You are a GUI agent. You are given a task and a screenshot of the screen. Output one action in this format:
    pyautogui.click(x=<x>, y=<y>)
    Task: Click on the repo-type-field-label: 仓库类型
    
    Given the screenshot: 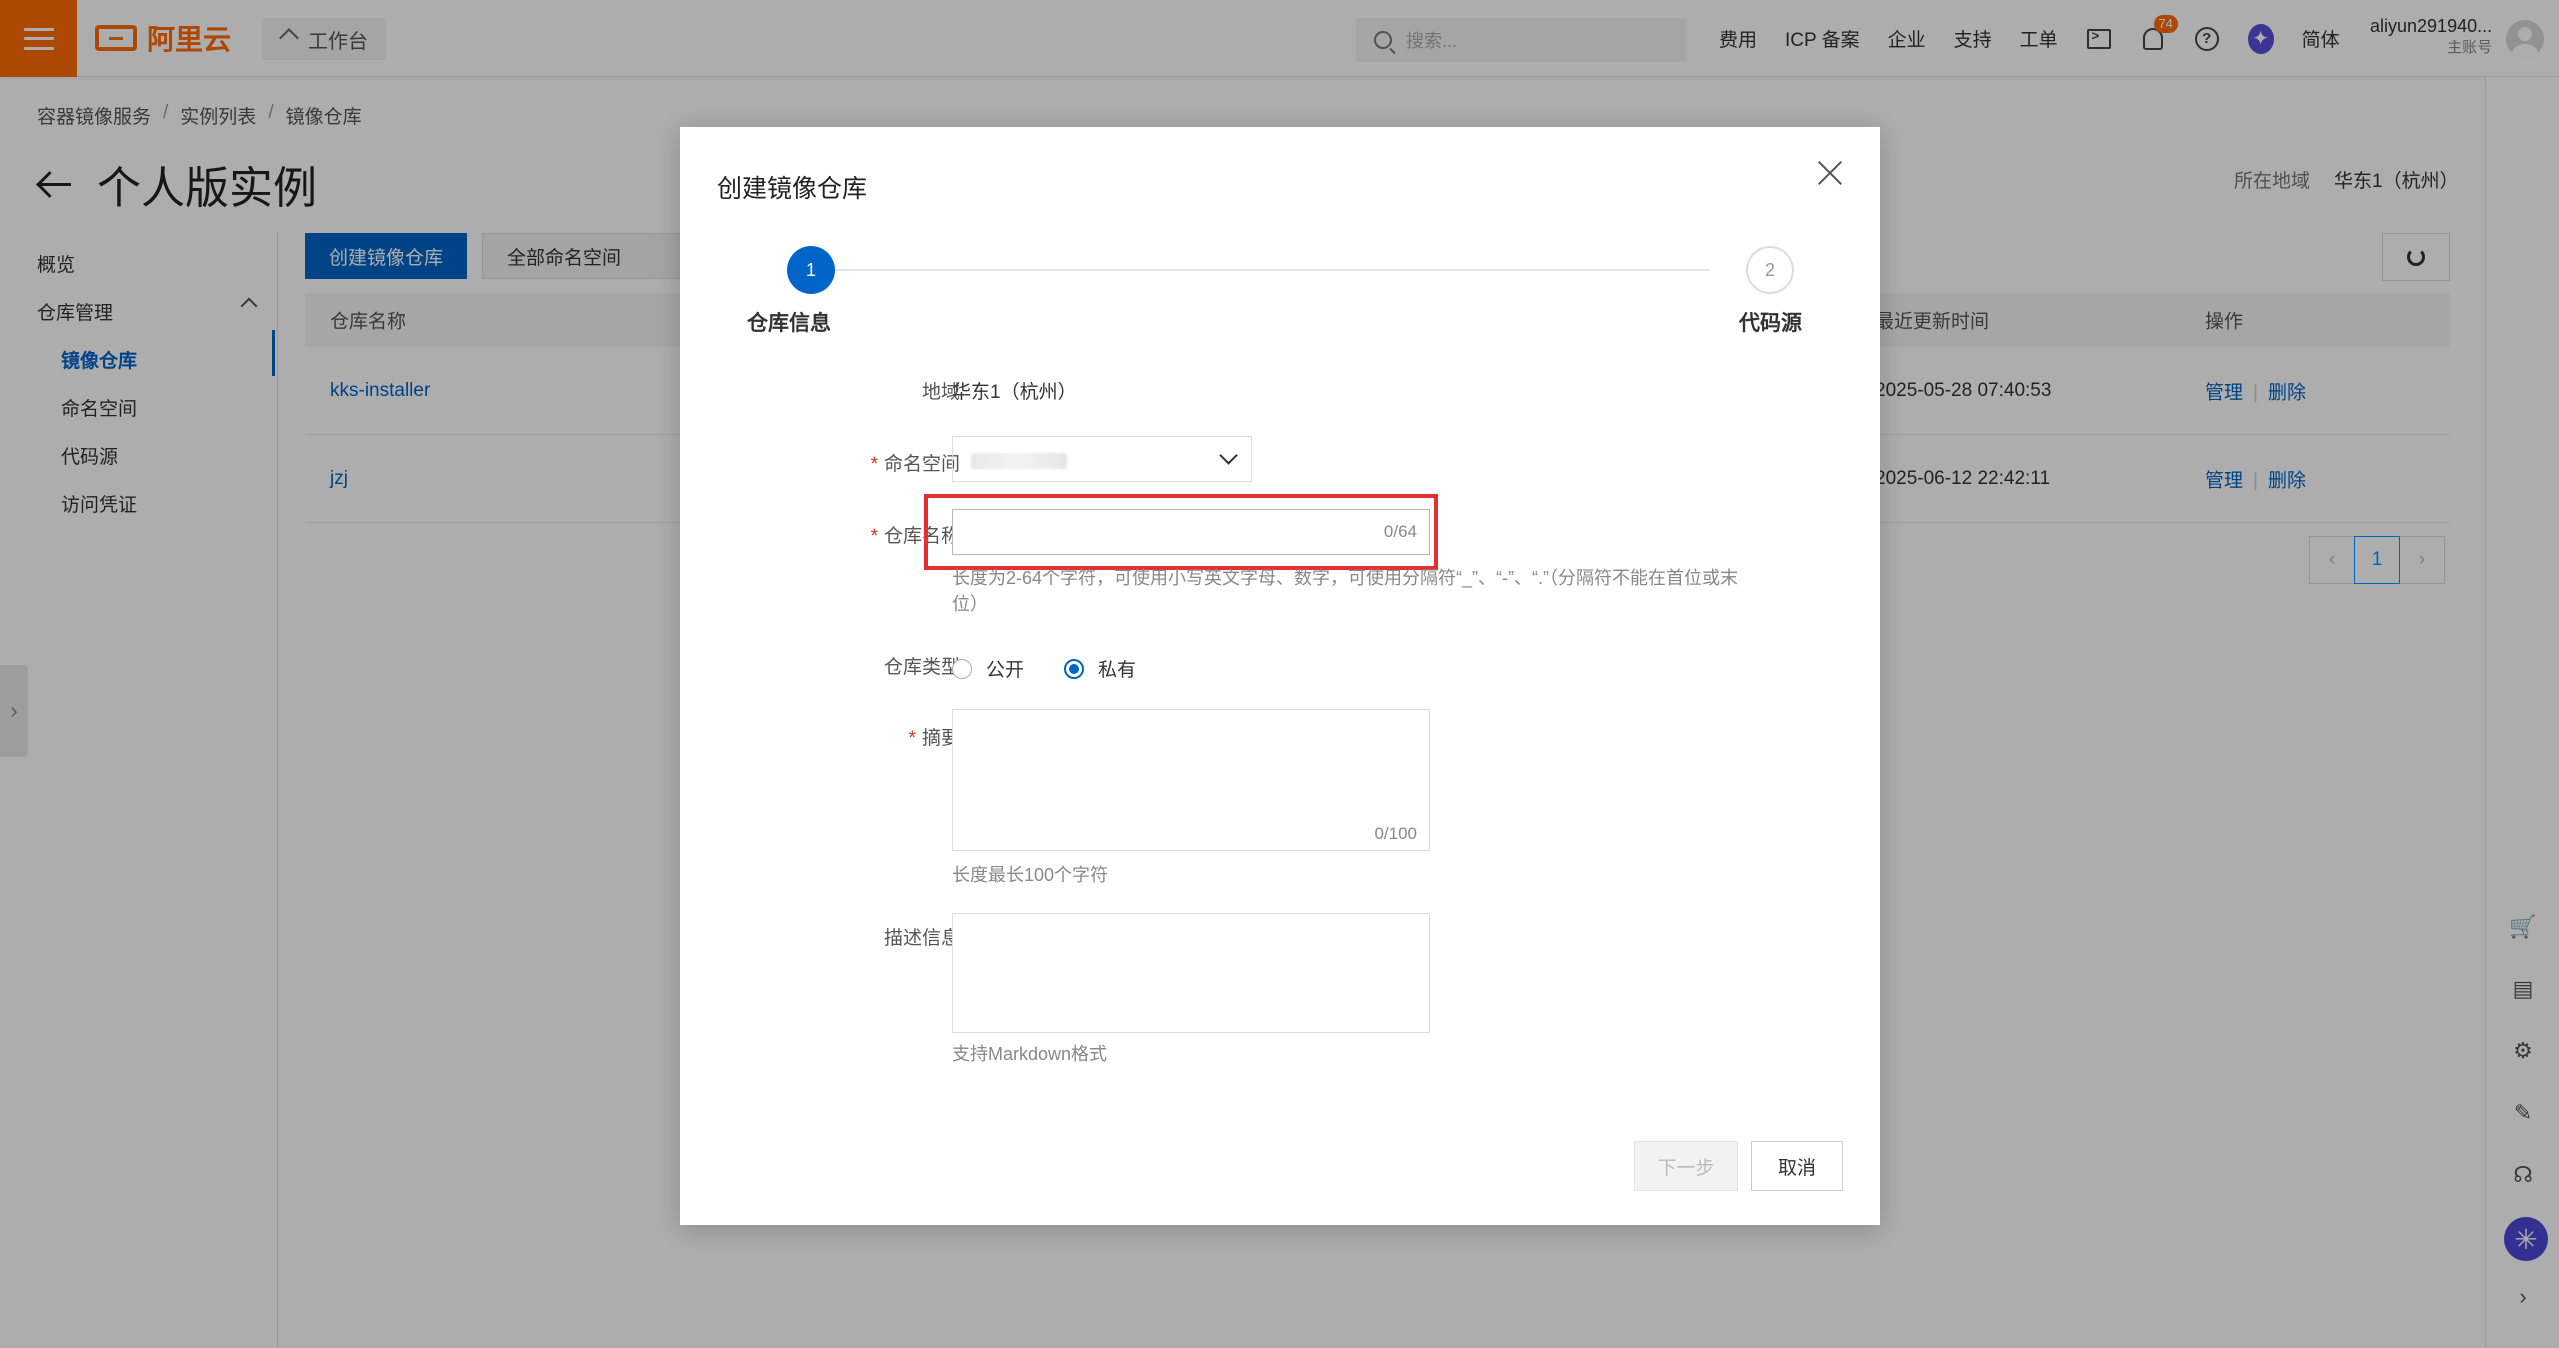 What is the action you would take?
    pyautogui.click(x=921, y=667)
    